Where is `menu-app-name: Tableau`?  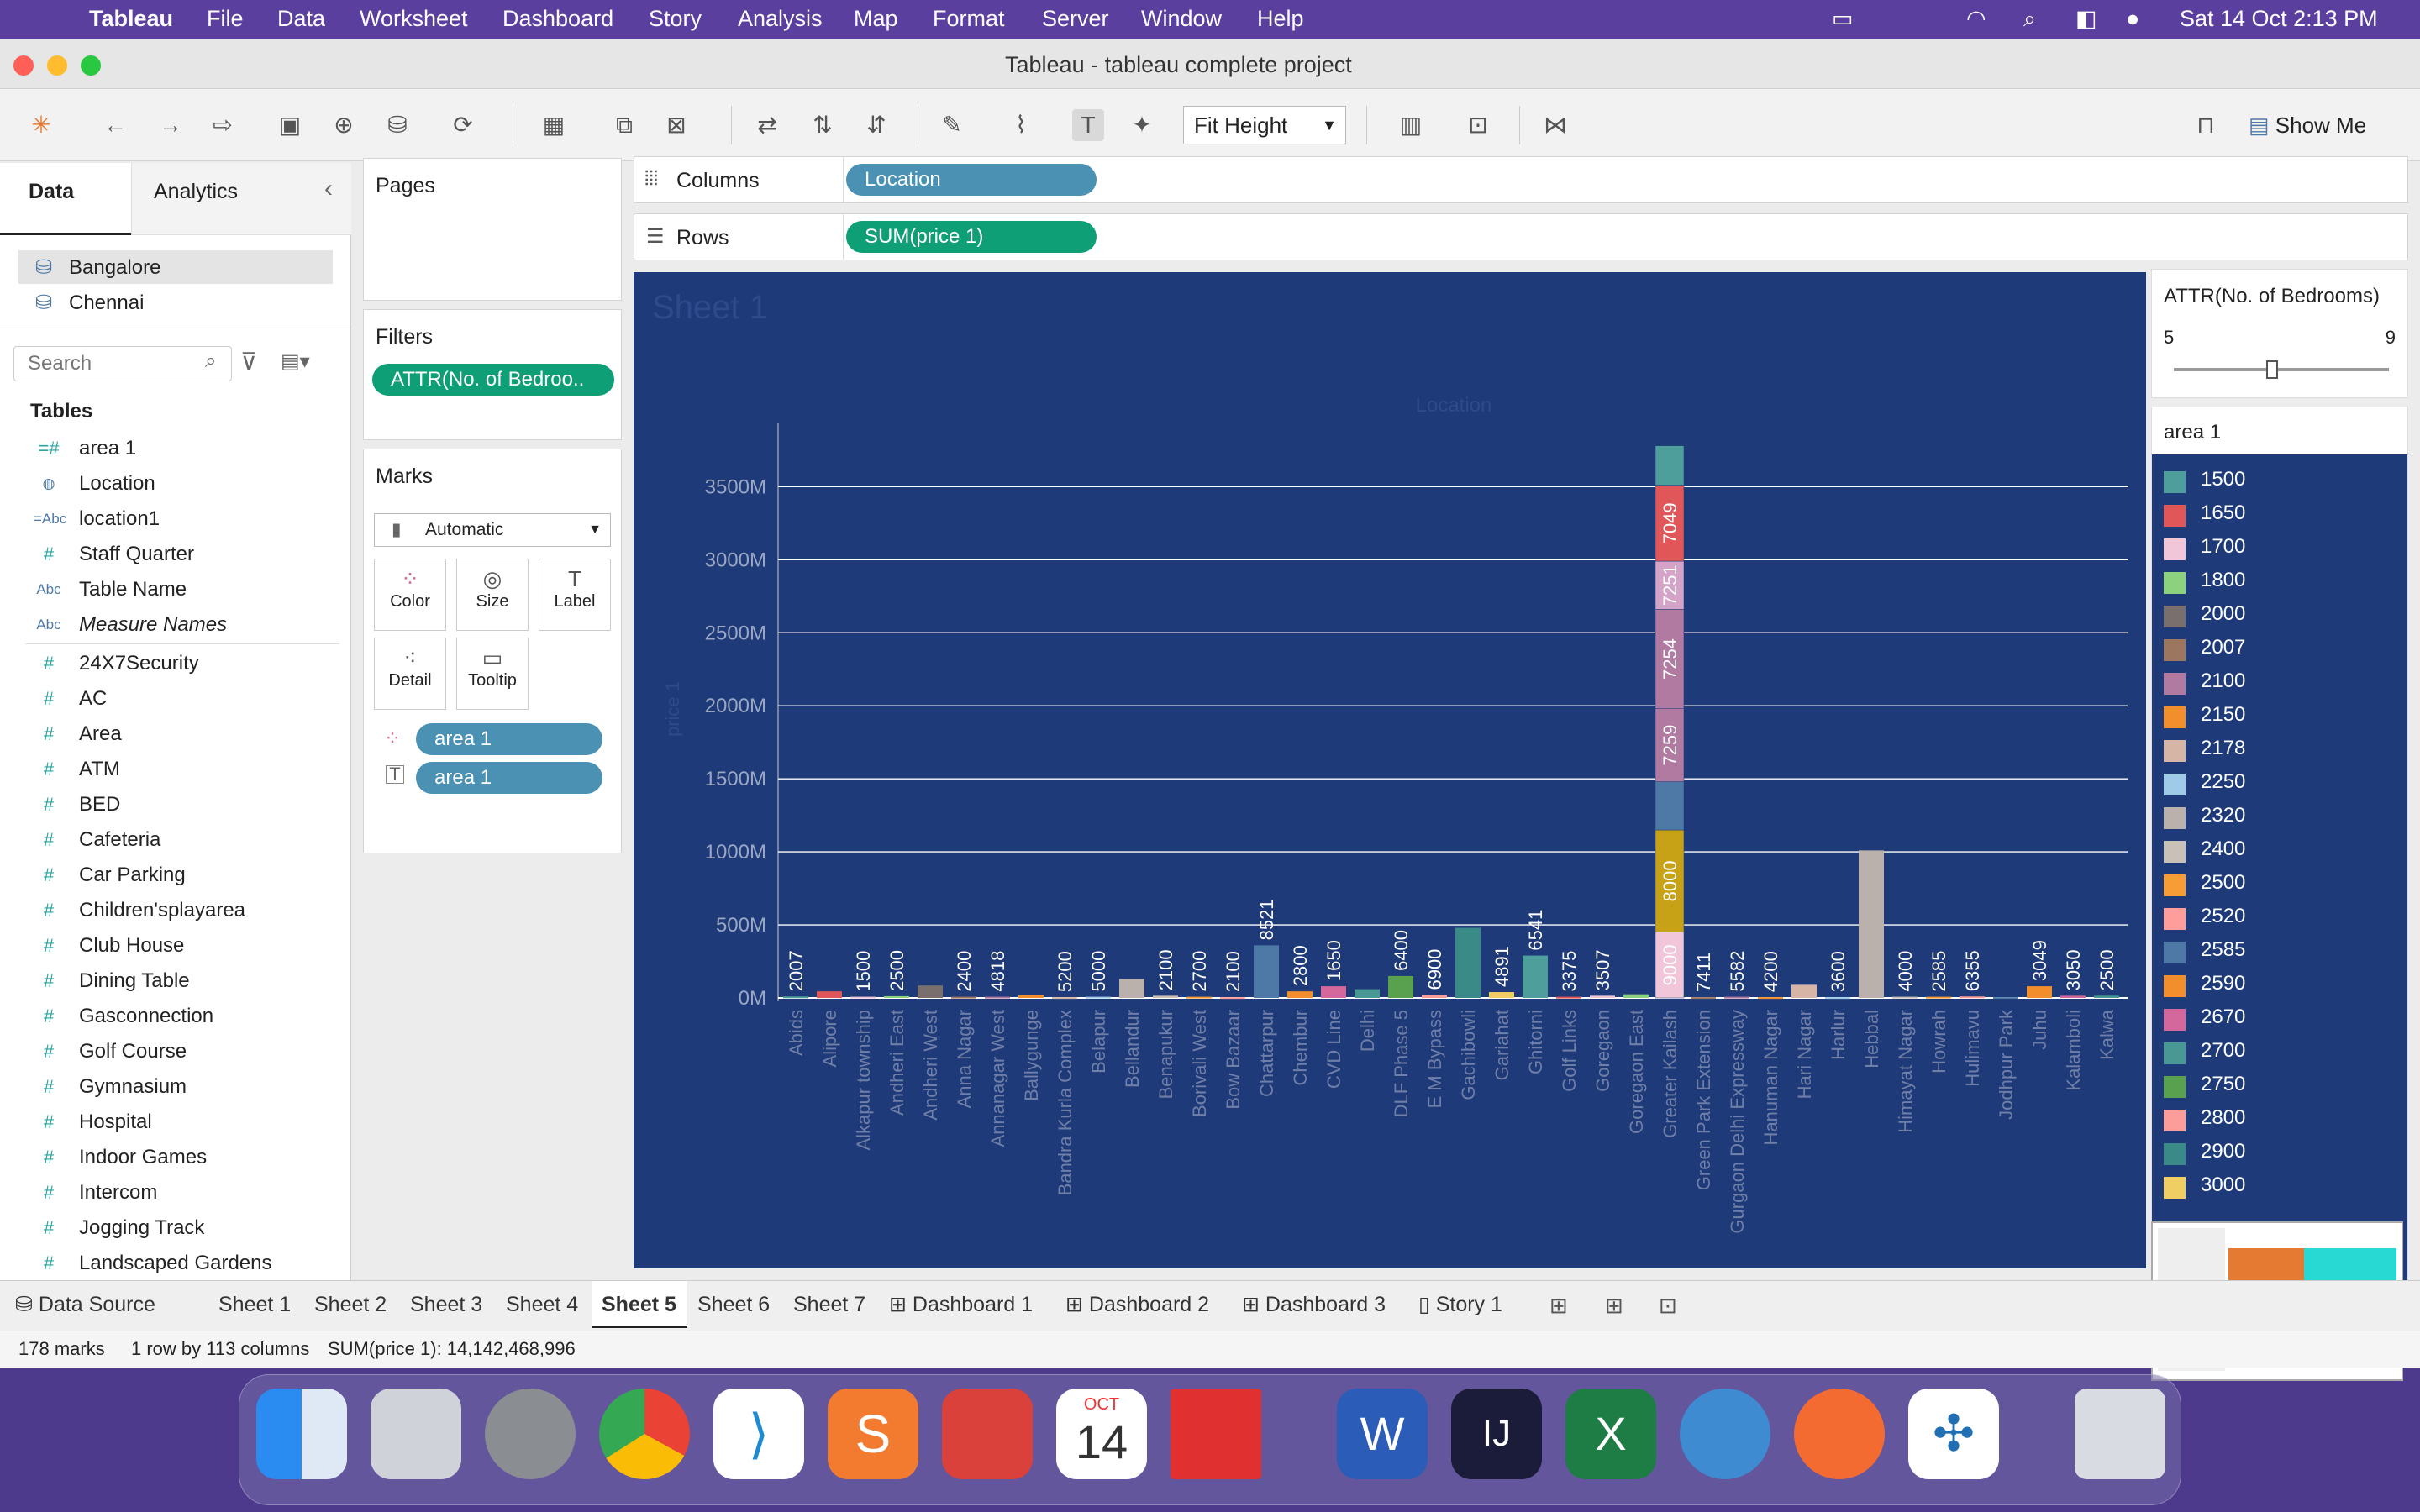 menu-app-name: Tableau is located at coordinates (131, 19).